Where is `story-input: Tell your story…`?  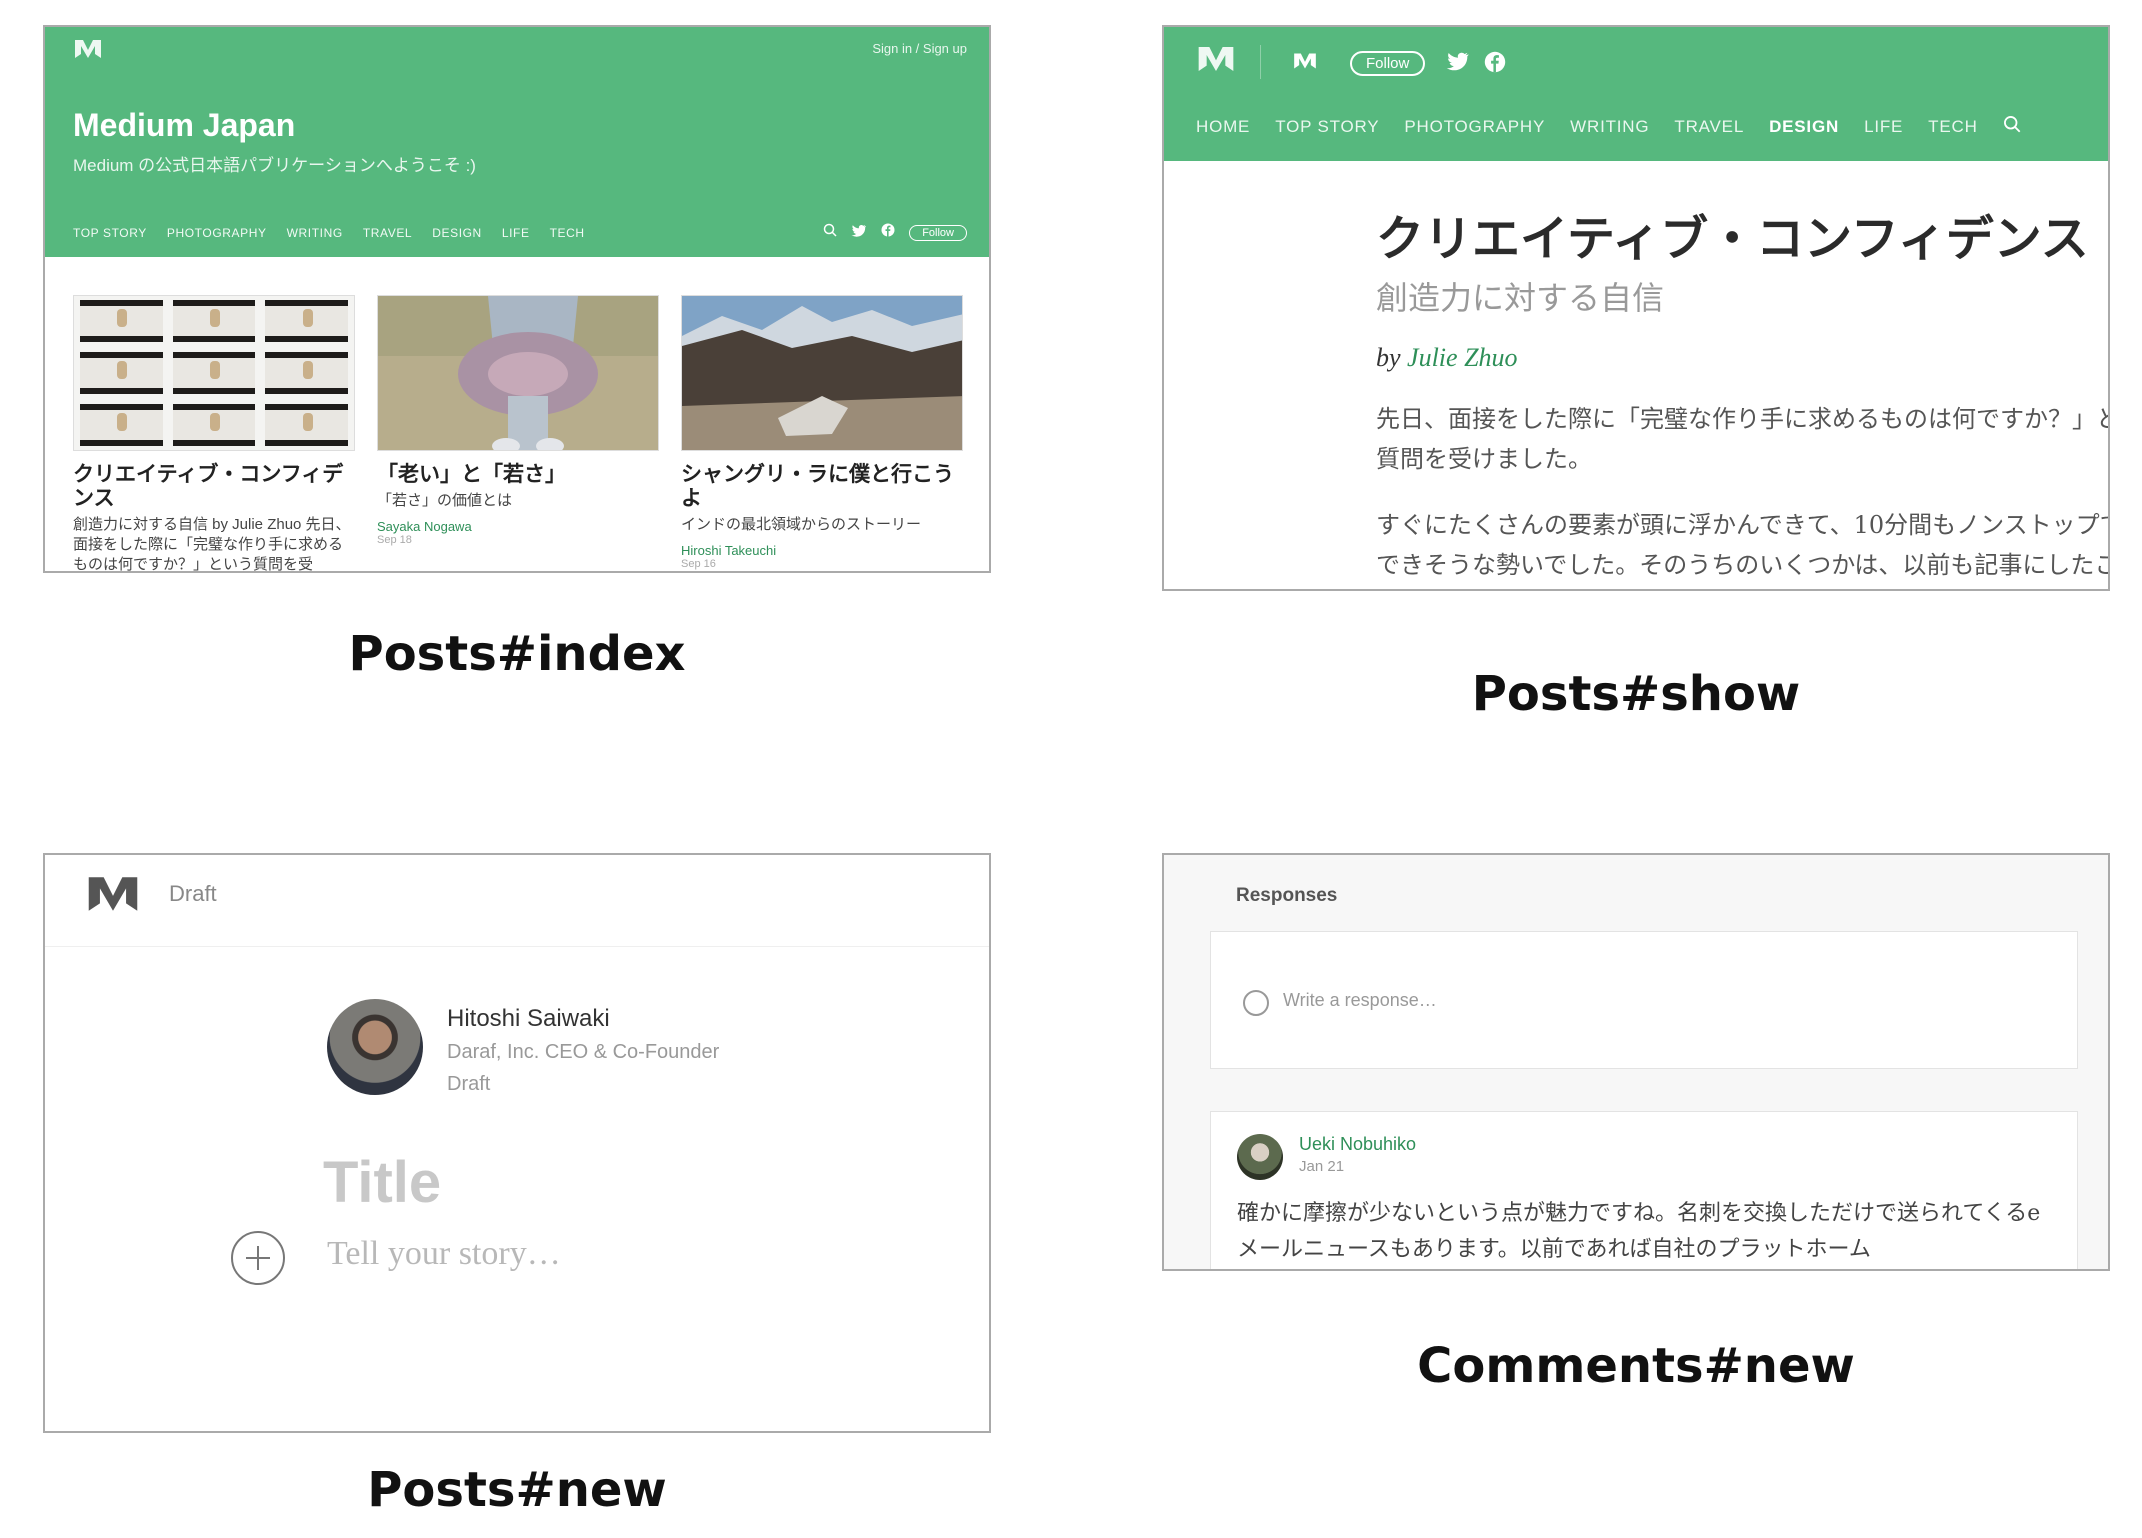 story-input: Tell your story… is located at coordinates (444, 1254).